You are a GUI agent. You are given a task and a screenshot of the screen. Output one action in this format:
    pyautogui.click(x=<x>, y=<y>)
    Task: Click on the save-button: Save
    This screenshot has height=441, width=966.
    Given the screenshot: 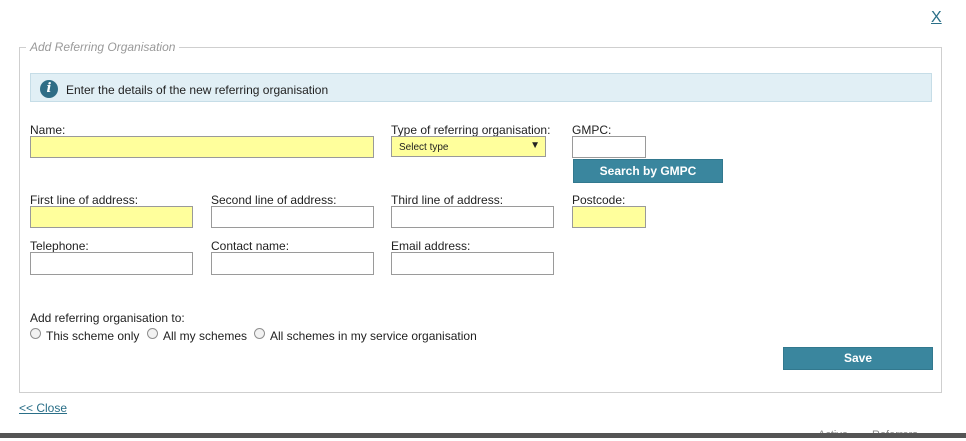 What is the action you would take?
    pyautogui.click(x=858, y=358)
    